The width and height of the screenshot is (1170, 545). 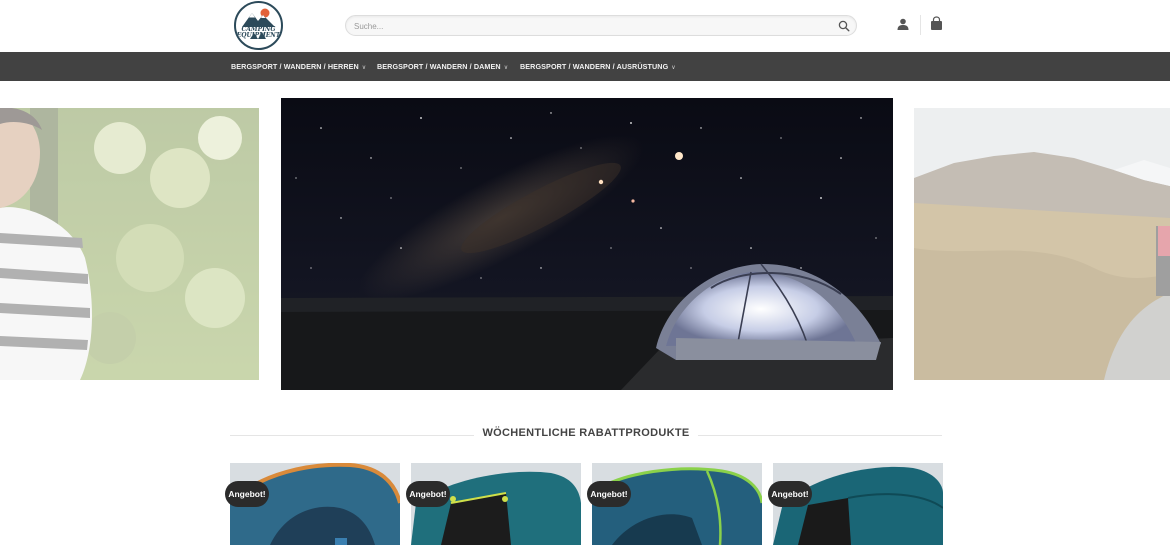 I want to click on search-bar, so click(x=601, y=25).